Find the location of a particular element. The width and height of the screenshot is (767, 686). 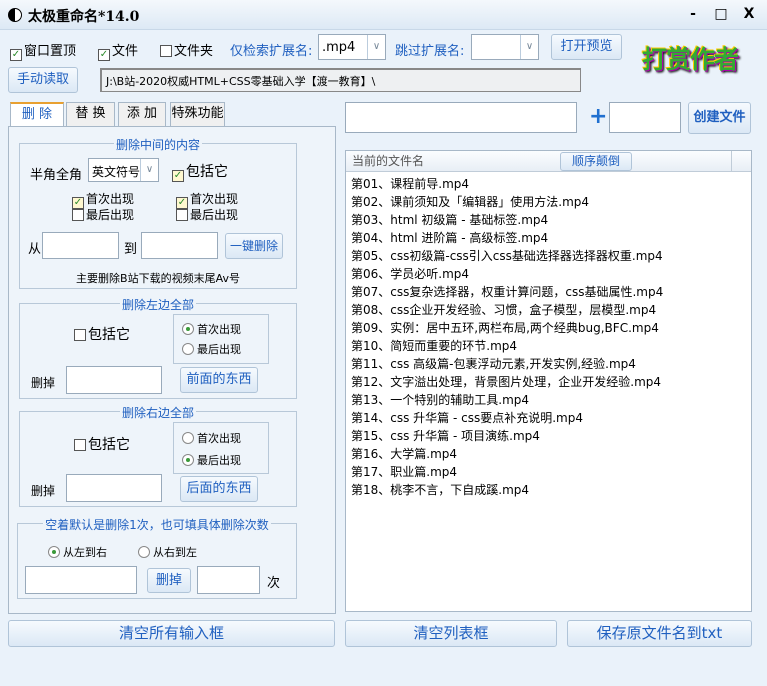

window-title: 太极重命名*14.0 is located at coordinates (84, 17).